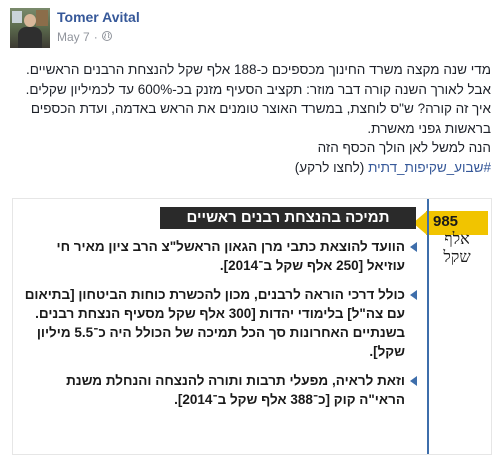 The width and height of the screenshot is (503, 460). I want to click on post-paragraph-4: הנה למשל לאן הולך הכסף הזה, so click(404, 147).